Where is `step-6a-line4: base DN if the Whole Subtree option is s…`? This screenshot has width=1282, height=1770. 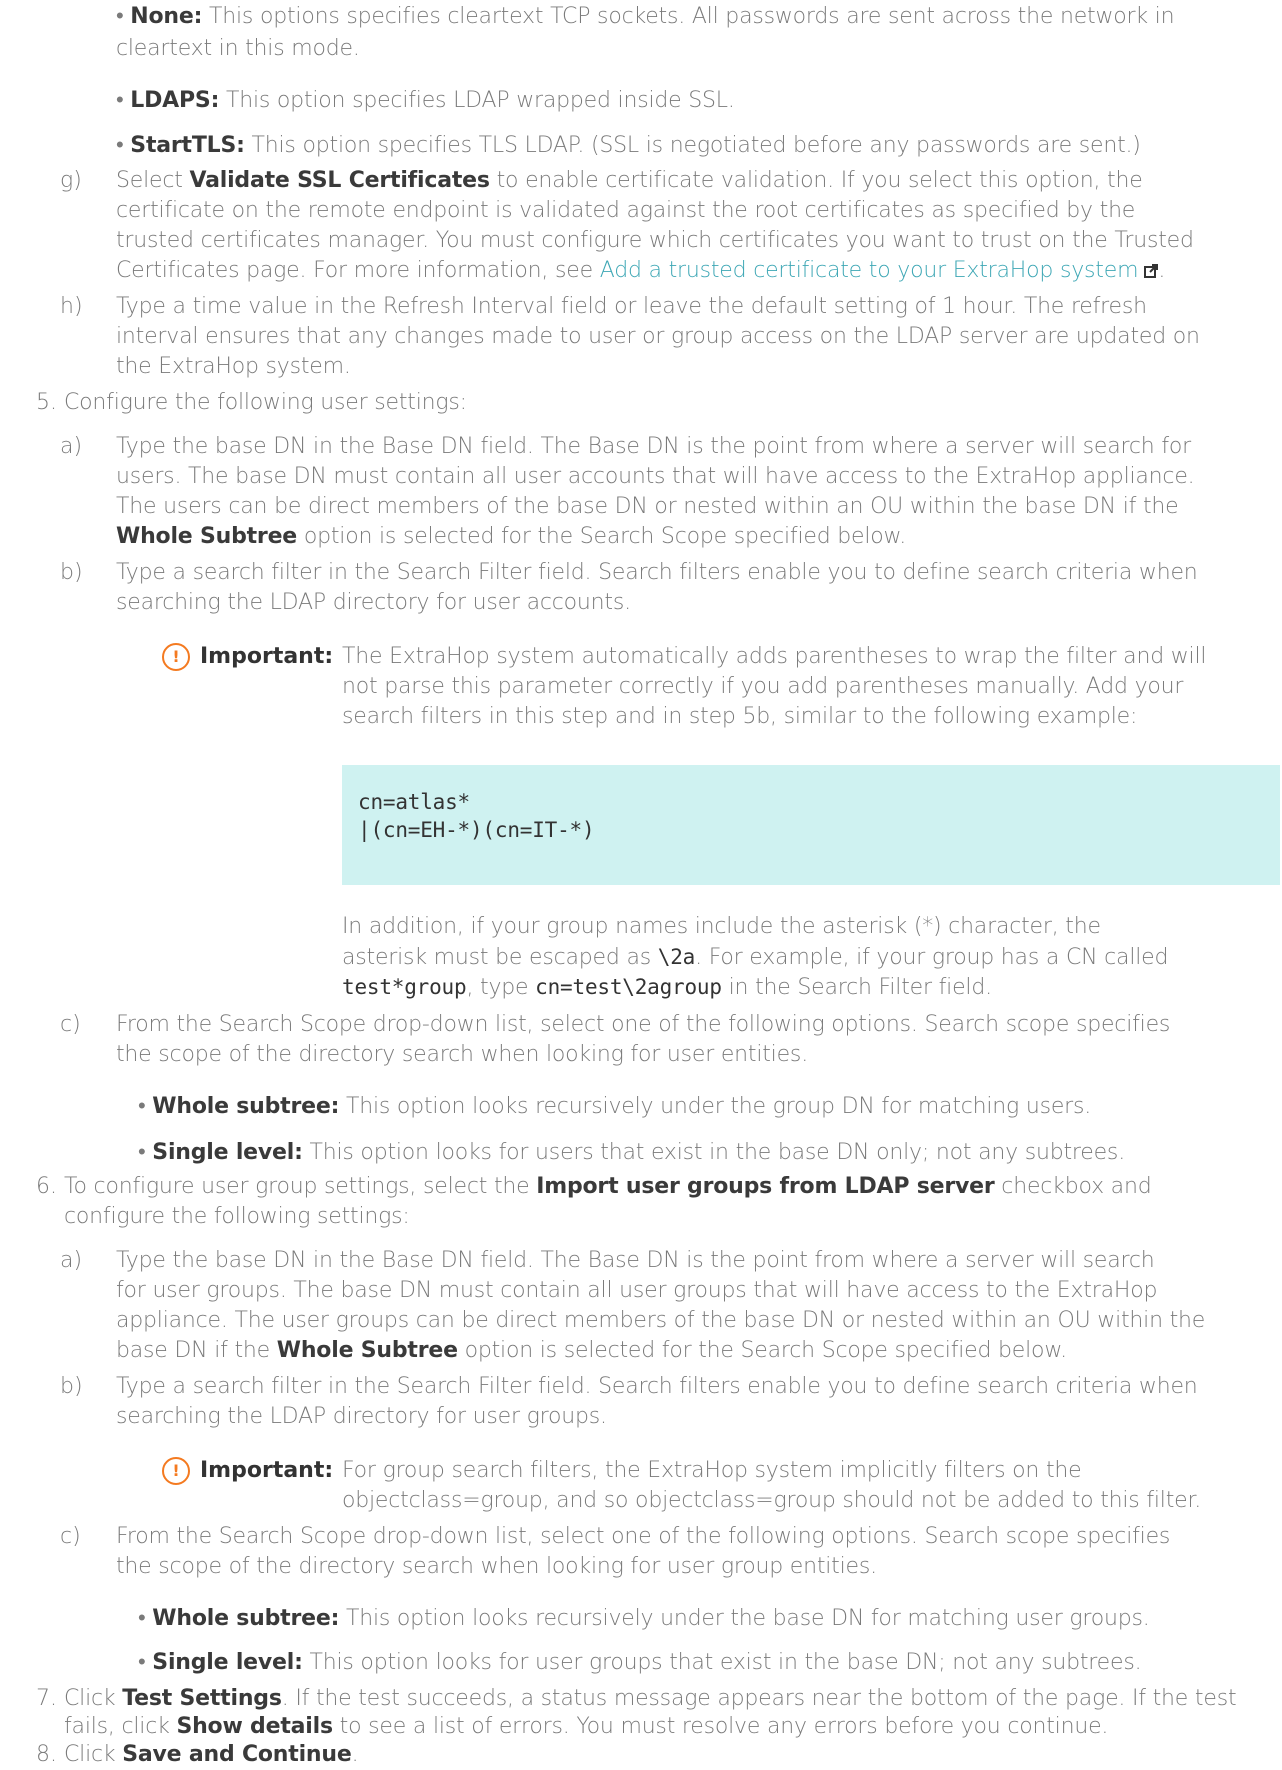 step-6a-line4: base DN if the Whole Subtree option is s… is located at coordinates (591, 1350).